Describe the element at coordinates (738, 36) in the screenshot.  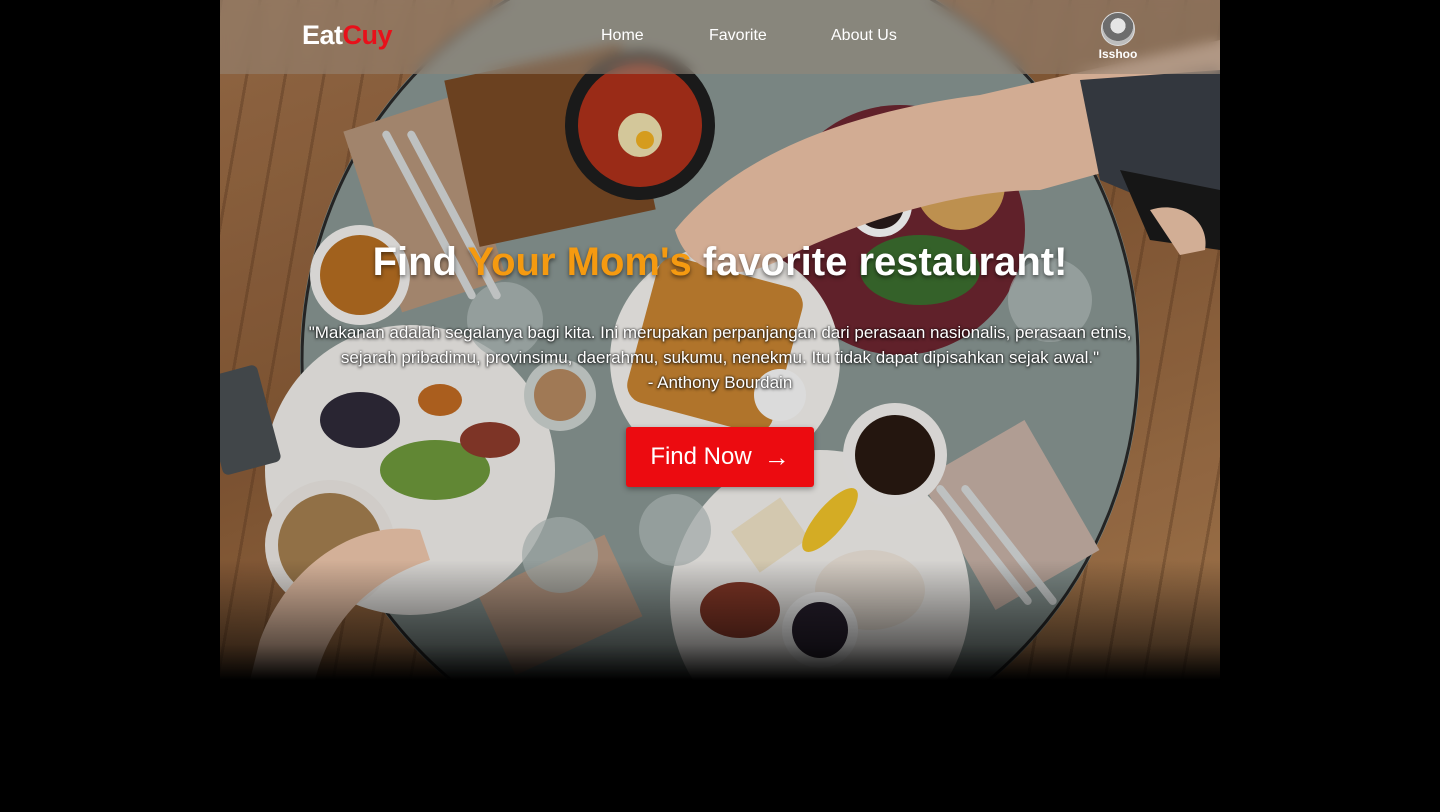
I see `nav-link-favorite: Favorite` at that location.